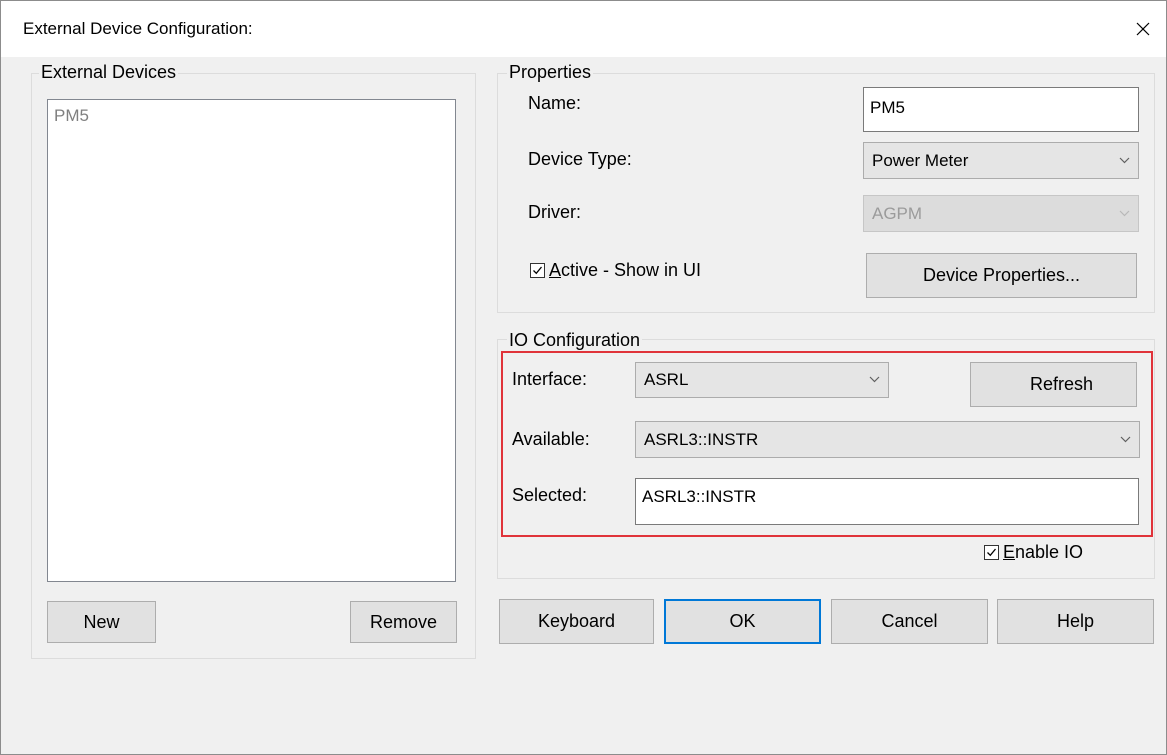  I want to click on selected-value: ASRL3::INSTR, so click(699, 496).